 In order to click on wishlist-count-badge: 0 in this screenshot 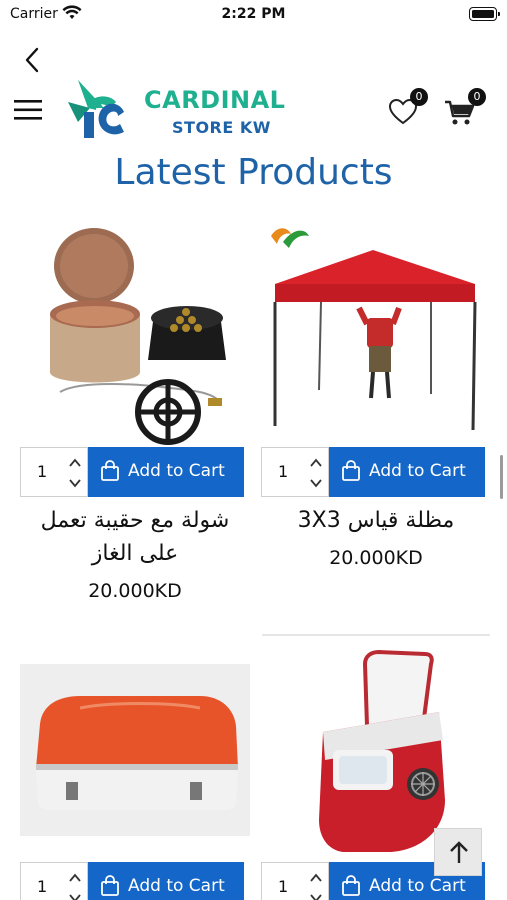, I will do `click(419, 97)`.